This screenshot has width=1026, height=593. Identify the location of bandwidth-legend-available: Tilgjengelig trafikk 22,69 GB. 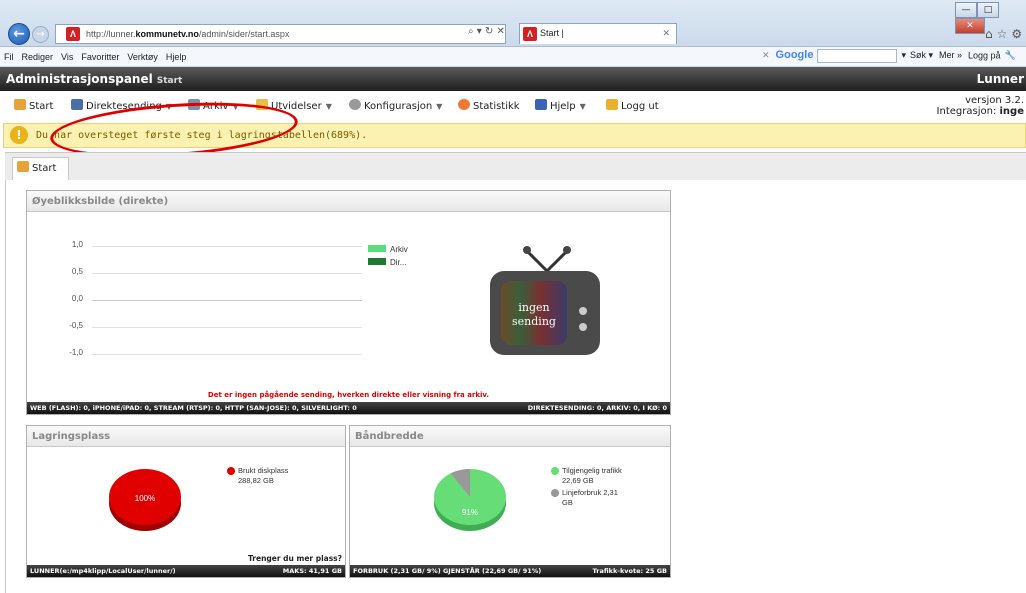
(592, 476).